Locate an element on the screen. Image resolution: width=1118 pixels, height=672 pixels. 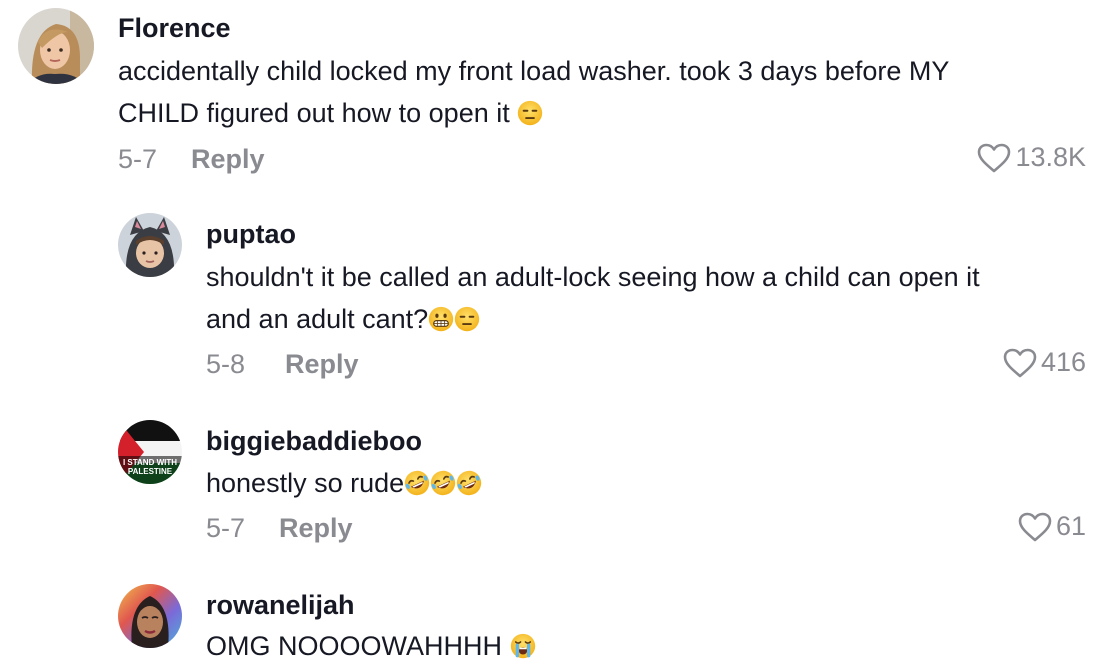
avatar: I STAND WITH PALESTINE is located at coordinates (150, 452).